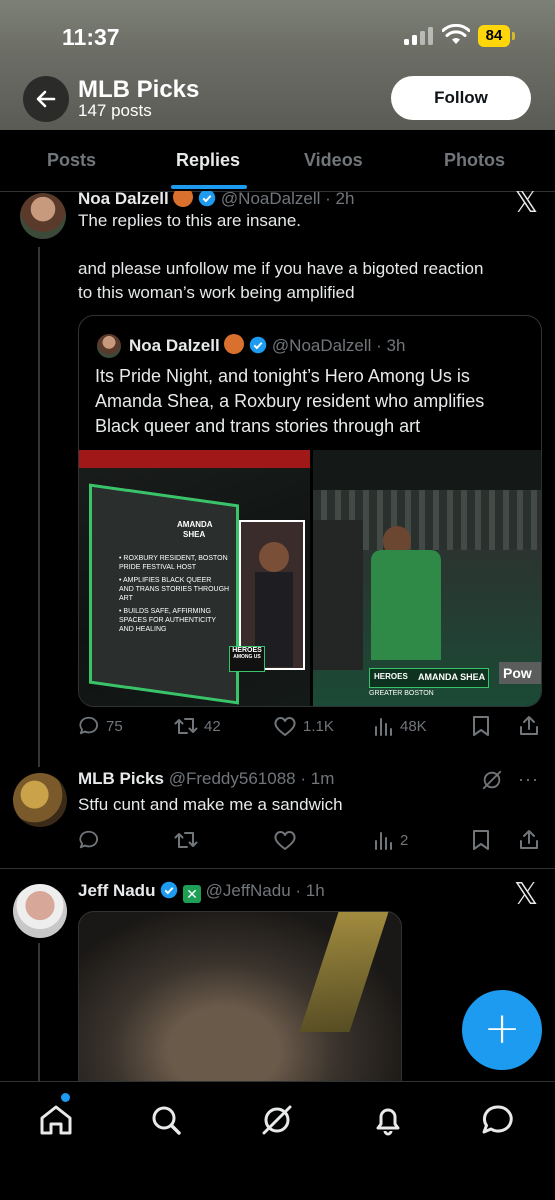 The width and height of the screenshot is (555, 1200). I want to click on wifi-icon, so click(456, 34).